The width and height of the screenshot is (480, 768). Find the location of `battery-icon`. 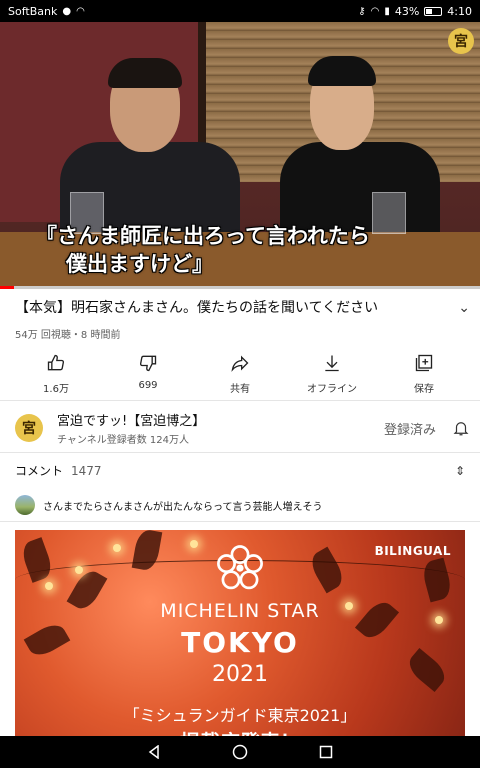

battery-icon is located at coordinates (433, 11).